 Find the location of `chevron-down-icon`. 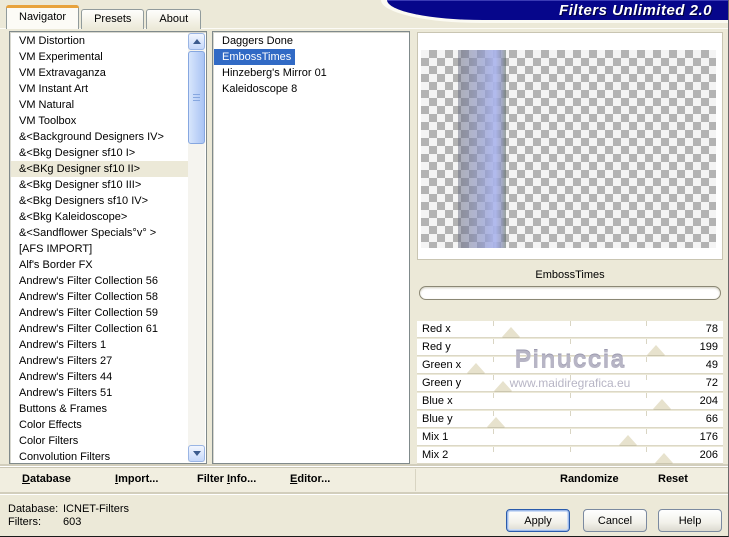

chevron-down-icon is located at coordinates (196, 453).